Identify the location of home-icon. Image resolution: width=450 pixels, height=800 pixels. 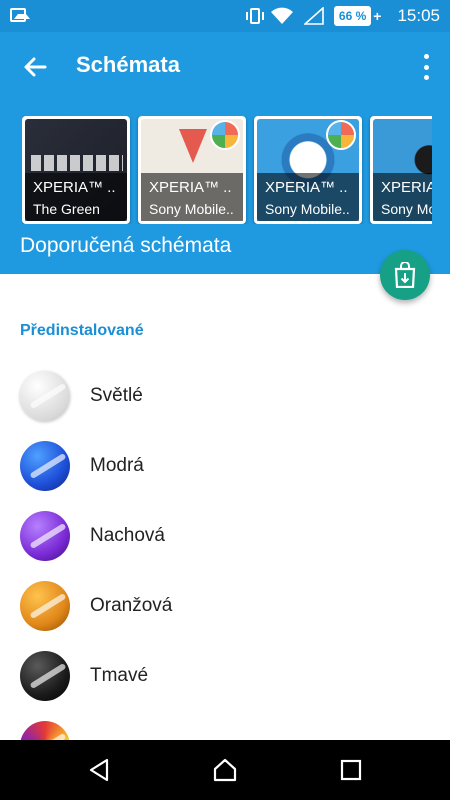
(225, 770).